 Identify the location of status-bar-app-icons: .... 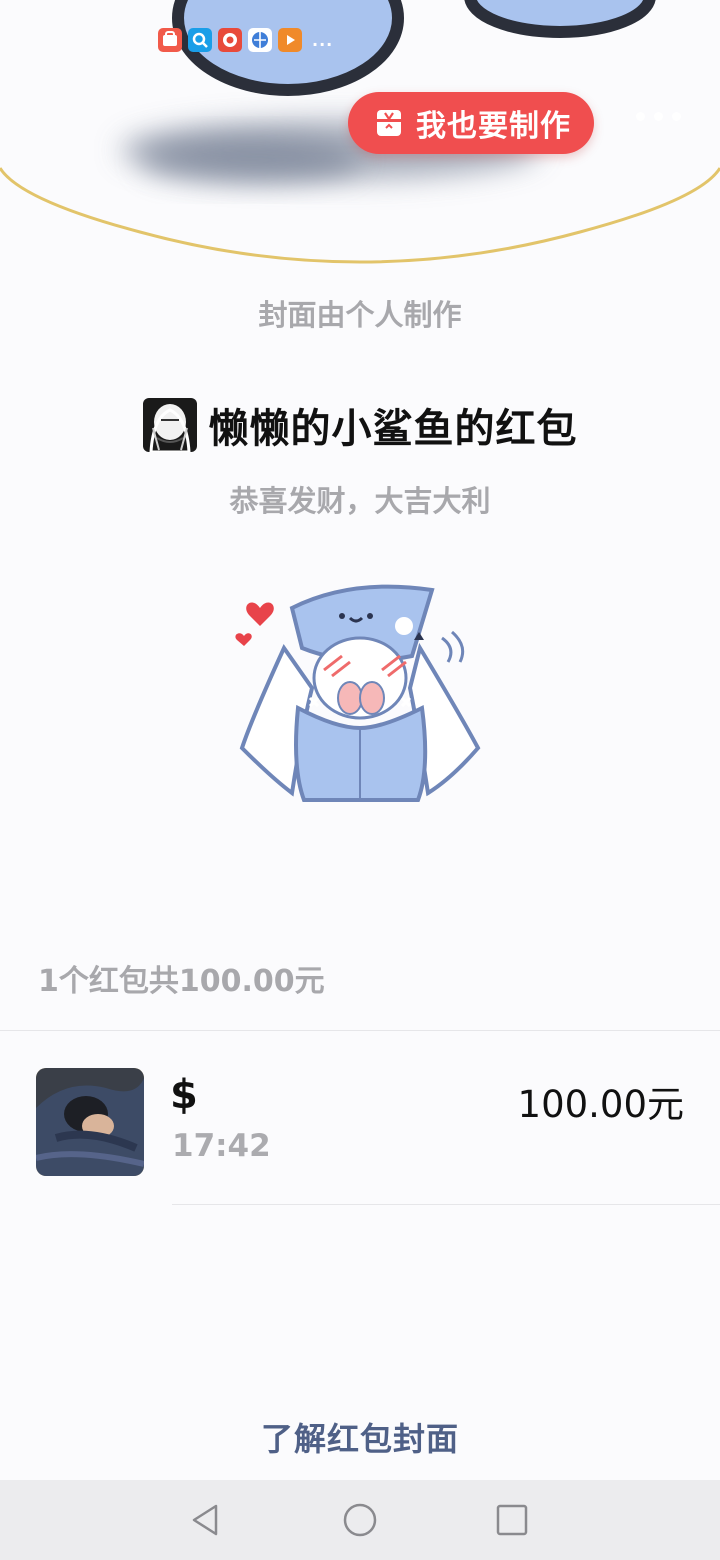
(245, 40).